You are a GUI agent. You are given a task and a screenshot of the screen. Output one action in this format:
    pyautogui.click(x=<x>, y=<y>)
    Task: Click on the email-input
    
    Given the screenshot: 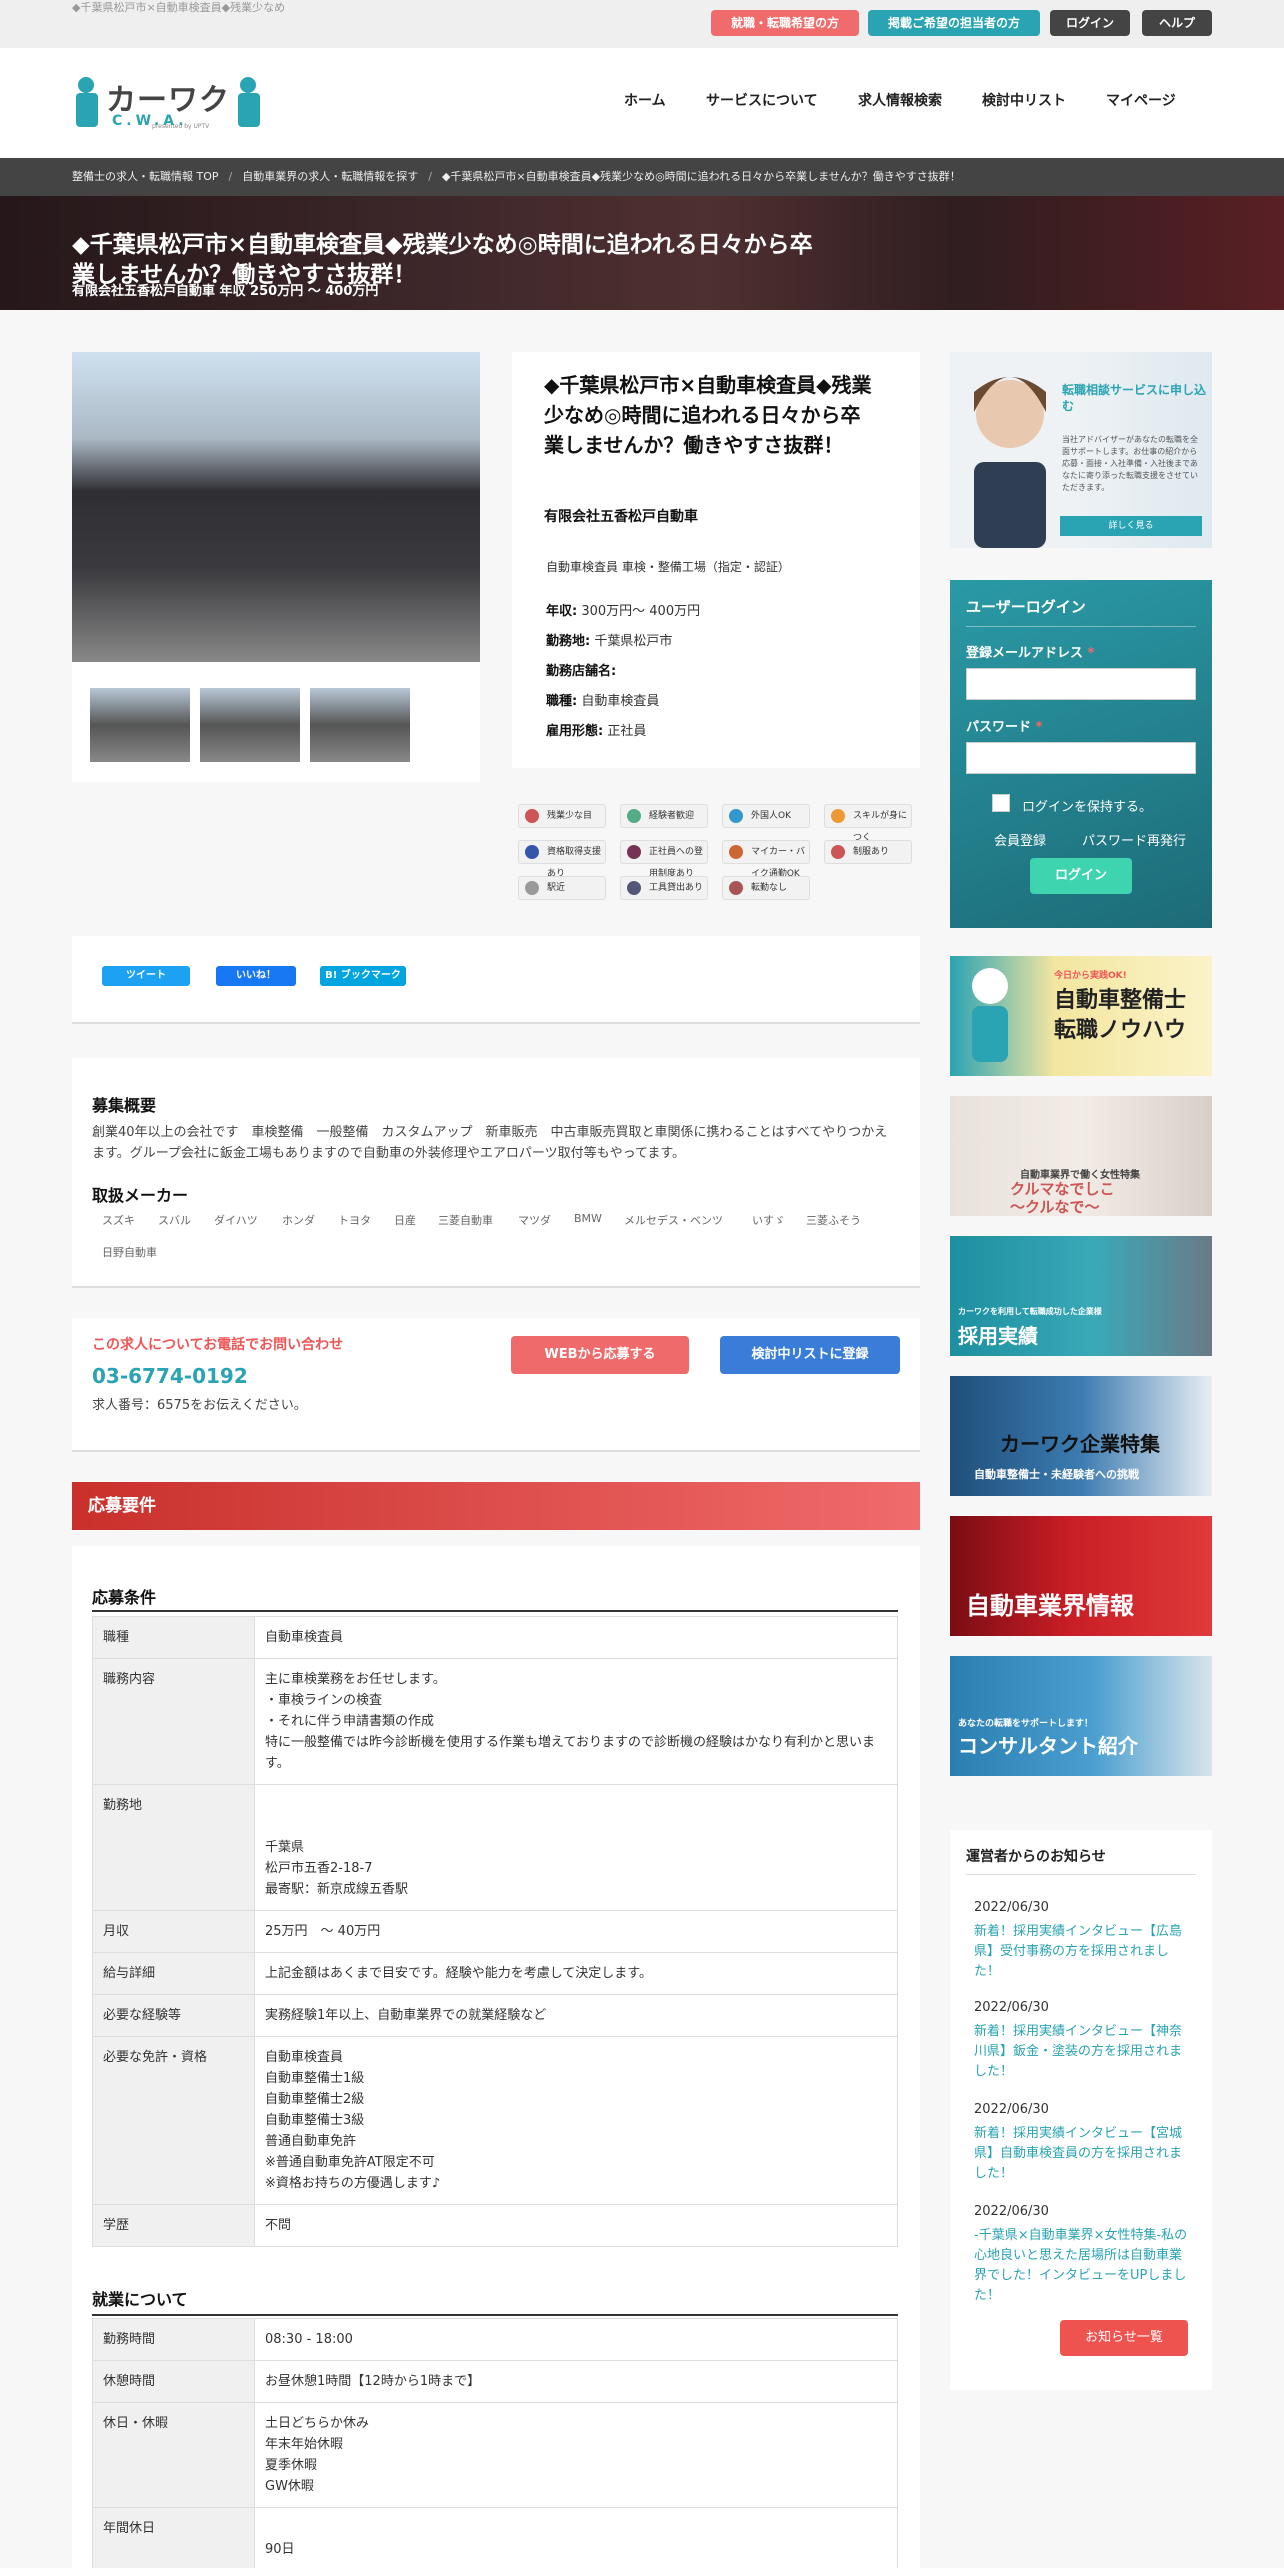 What is the action you would take?
    pyautogui.click(x=1081, y=684)
    